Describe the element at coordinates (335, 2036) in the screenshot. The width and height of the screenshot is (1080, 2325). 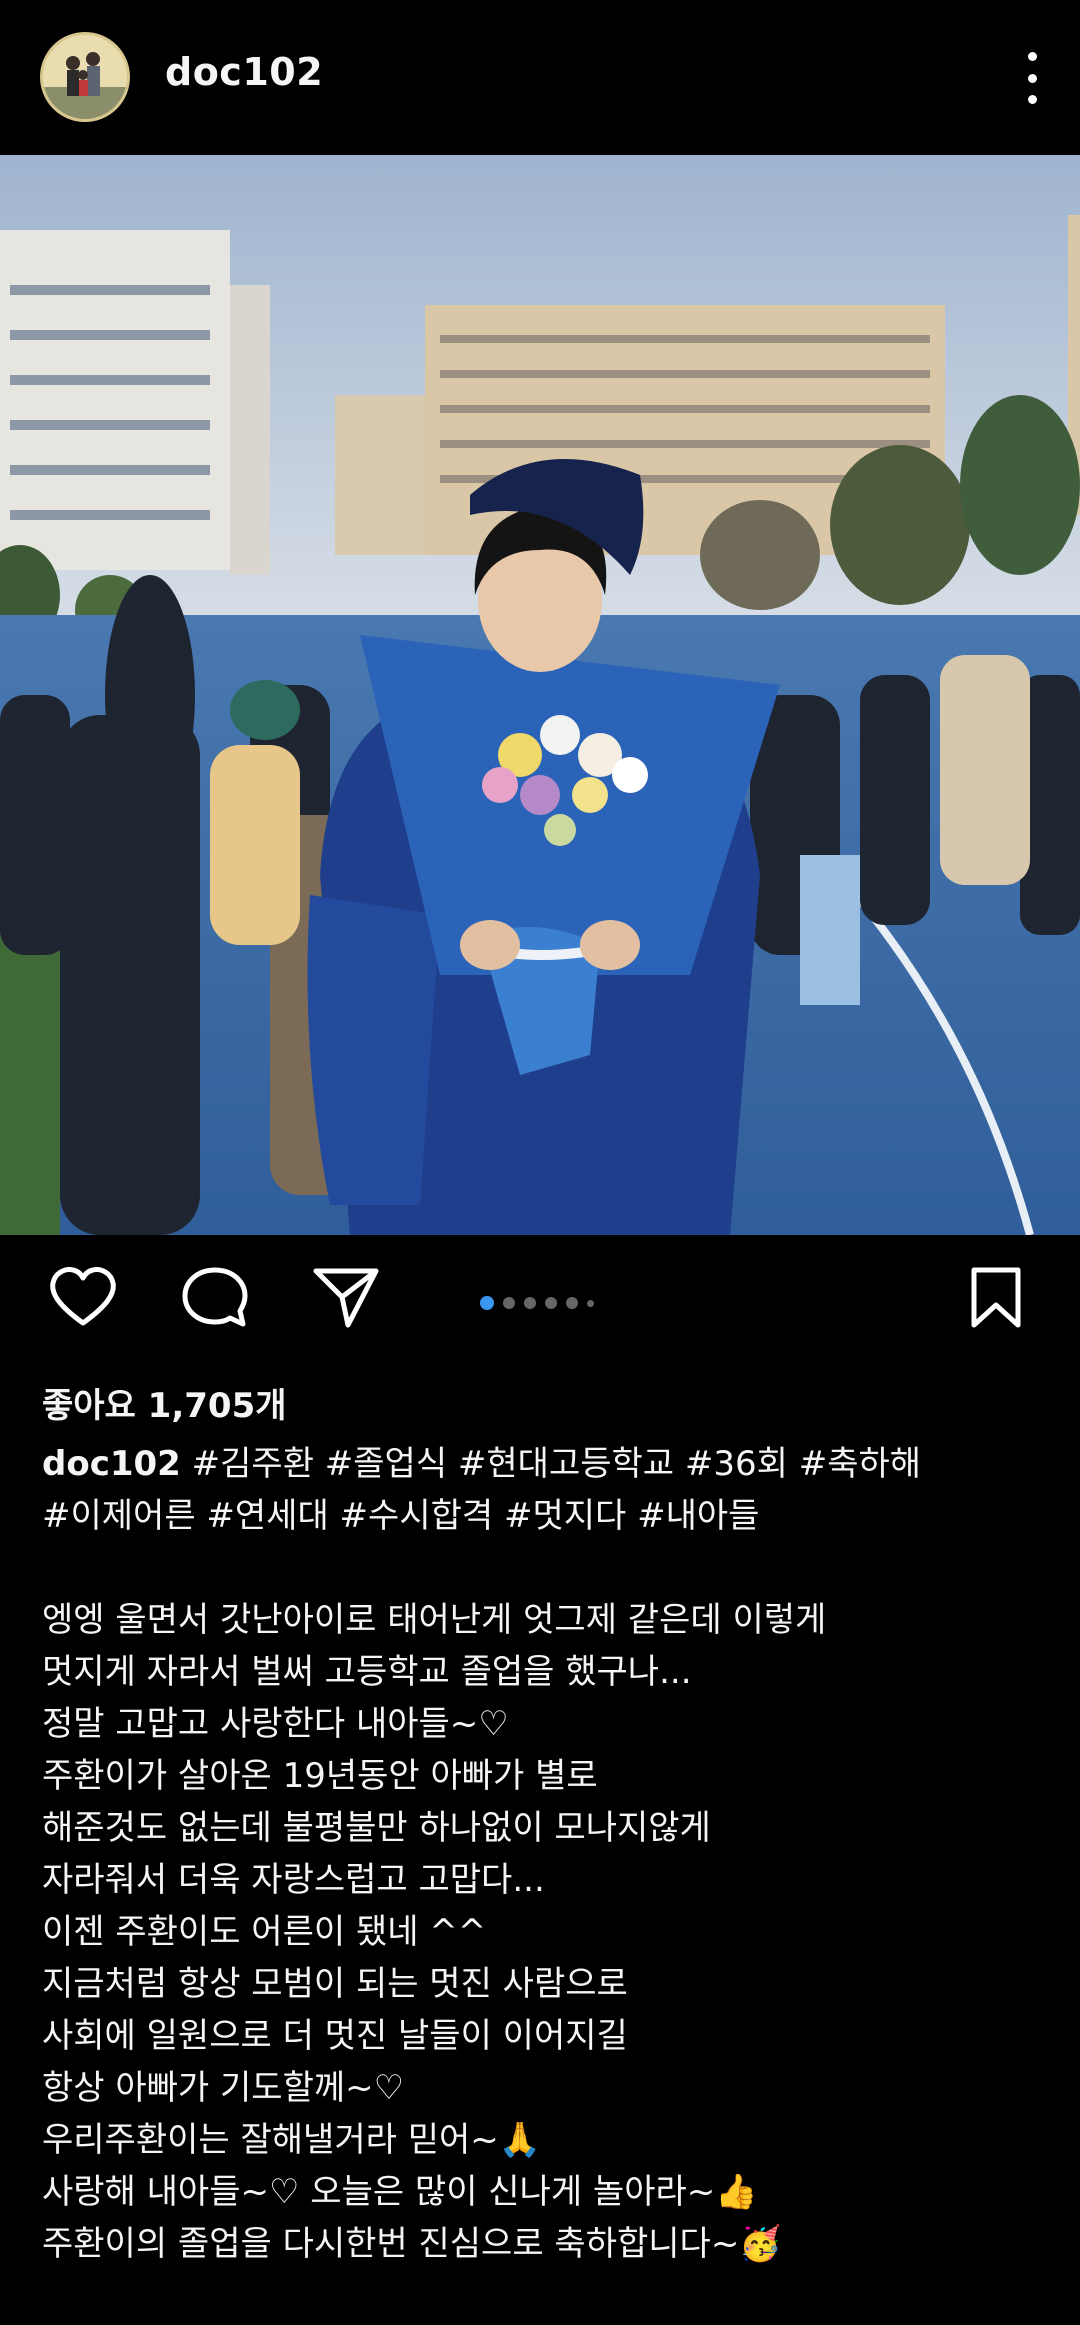
I see `caption-line: 사회에 일원으로 더 멋진 날들이 이어지길` at that location.